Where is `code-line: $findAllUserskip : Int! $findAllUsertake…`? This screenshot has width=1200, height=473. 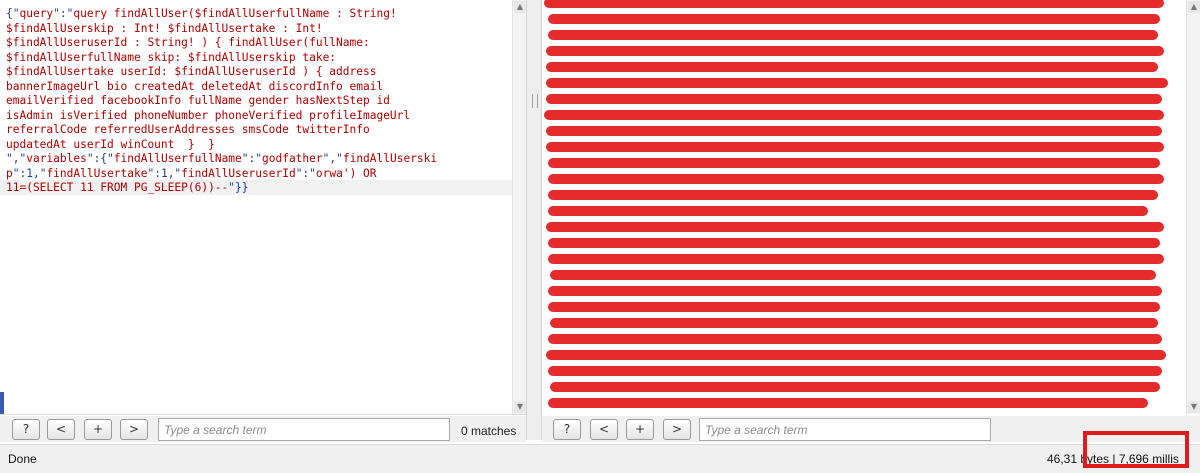 code-line: $findAllUserskip : Int! $findAllUsertake… is located at coordinates (264, 29).